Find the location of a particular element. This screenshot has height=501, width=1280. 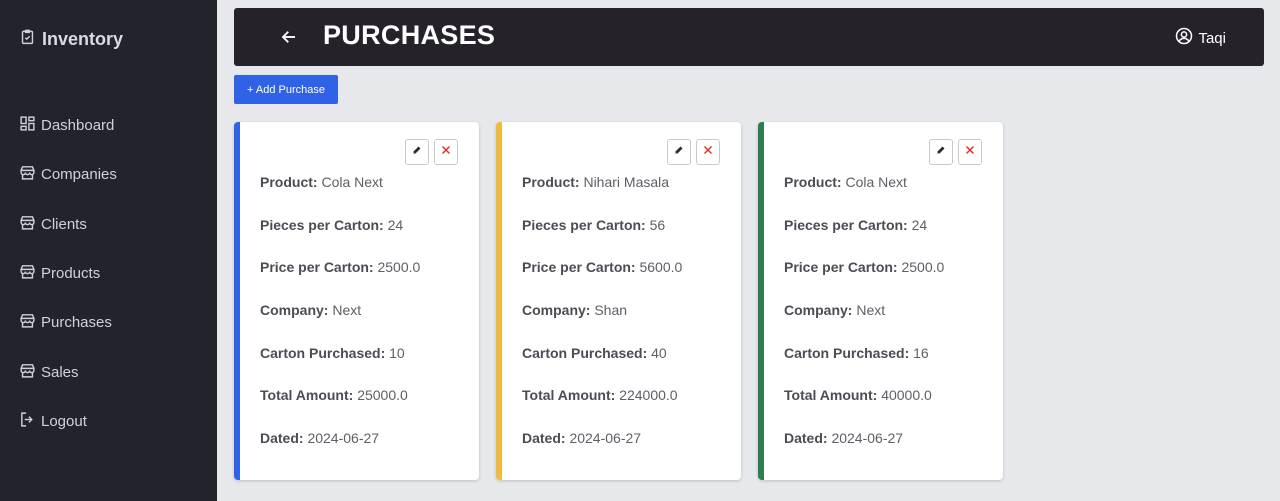

field-value: 5600.0 is located at coordinates (661, 267).